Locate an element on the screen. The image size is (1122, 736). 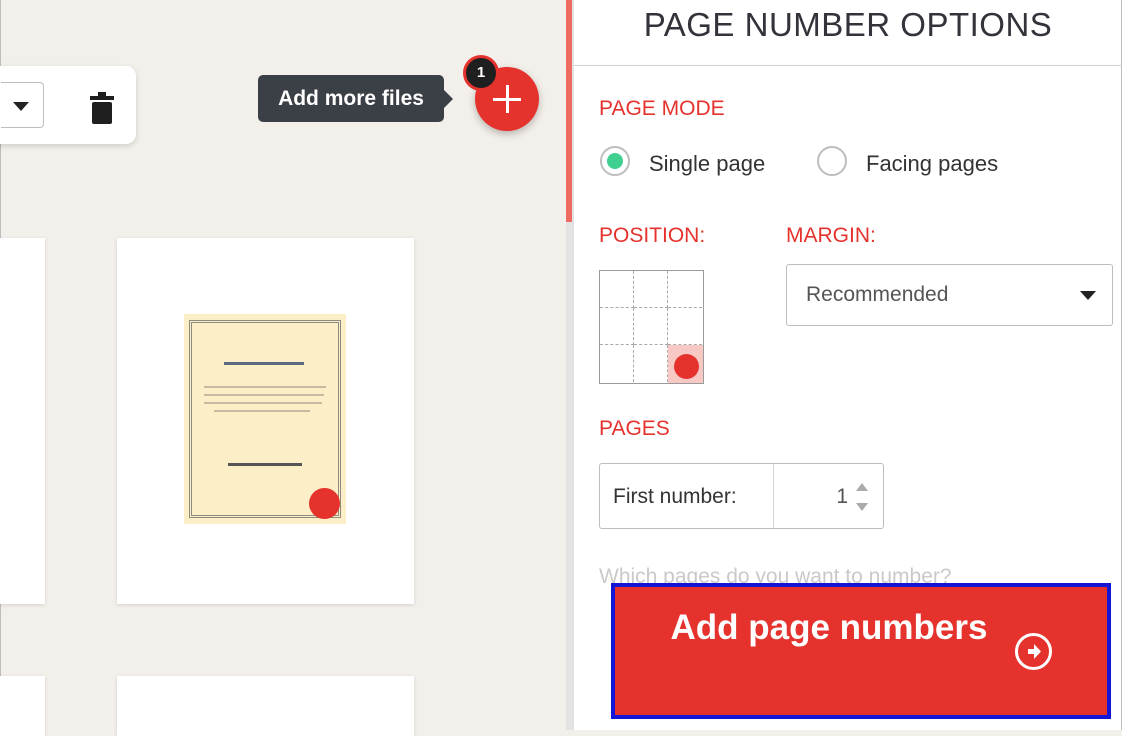
add-page-numbers-button: Add page numbers is located at coordinates (861, 651).